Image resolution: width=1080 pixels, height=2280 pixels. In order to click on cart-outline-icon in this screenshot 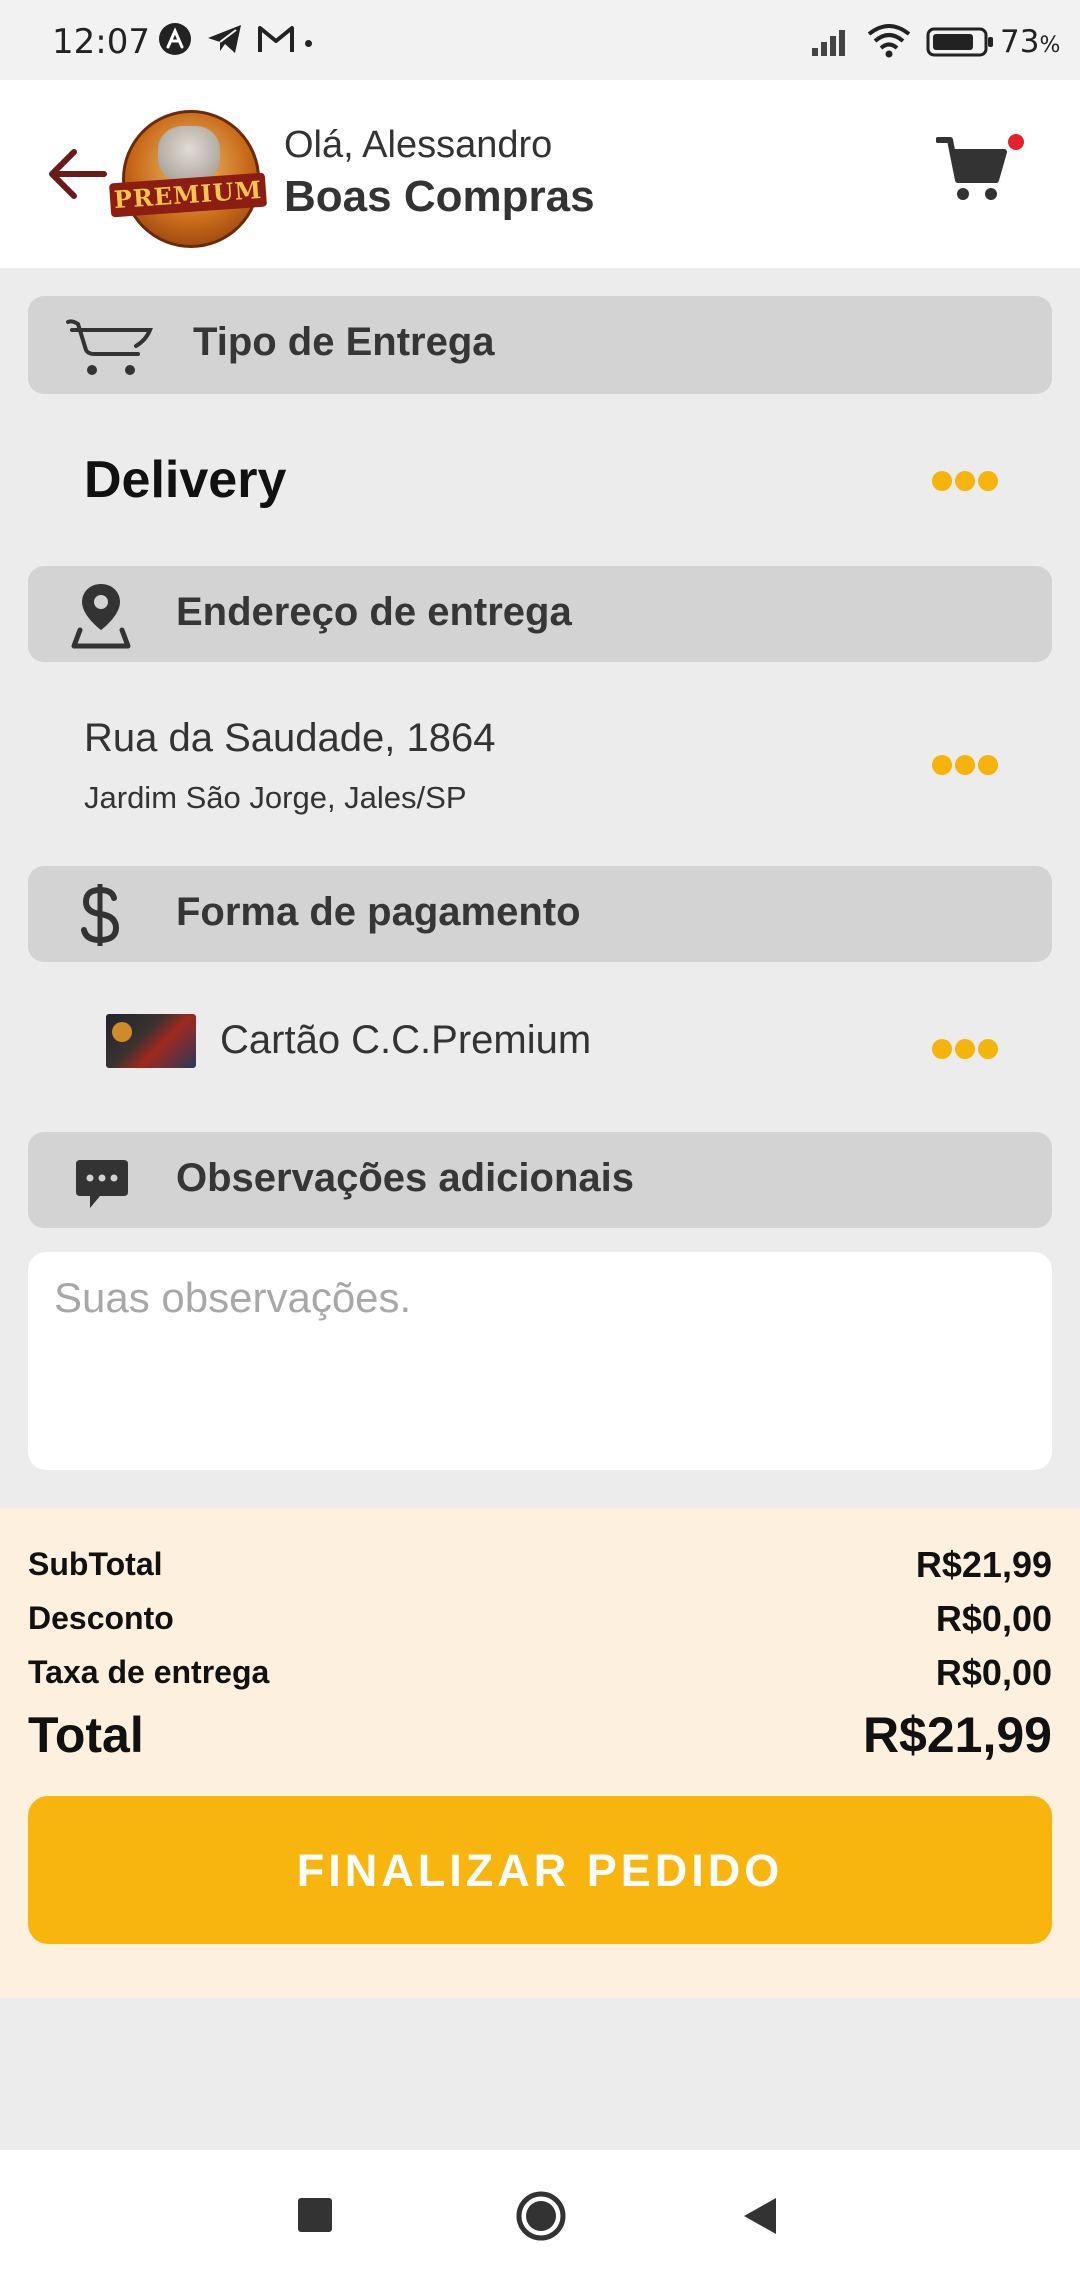, I will do `click(111, 349)`.